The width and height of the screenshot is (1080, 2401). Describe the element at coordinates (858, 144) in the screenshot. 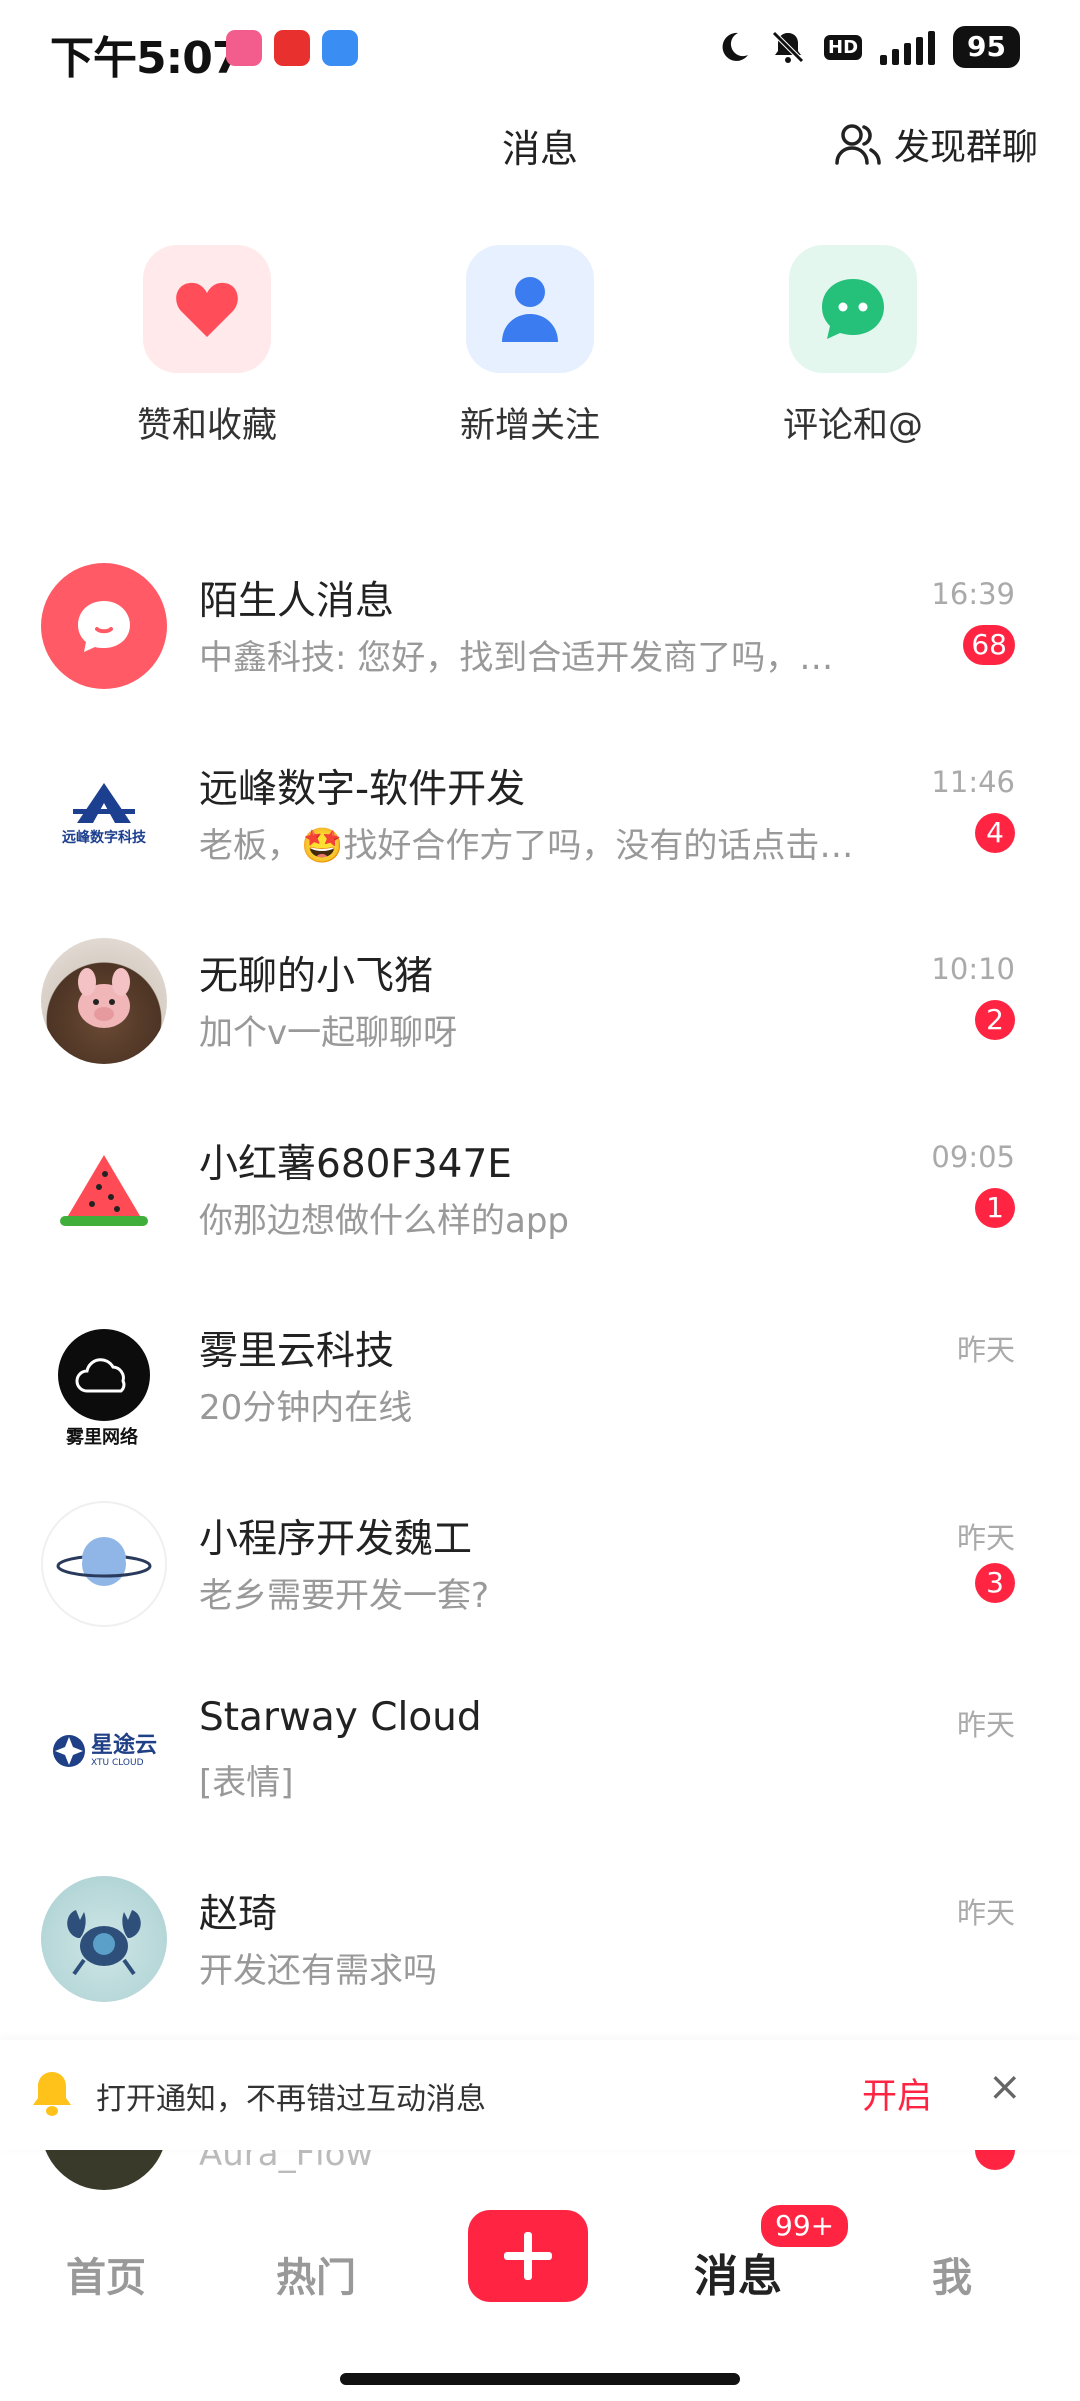

I see `users-icon` at that location.